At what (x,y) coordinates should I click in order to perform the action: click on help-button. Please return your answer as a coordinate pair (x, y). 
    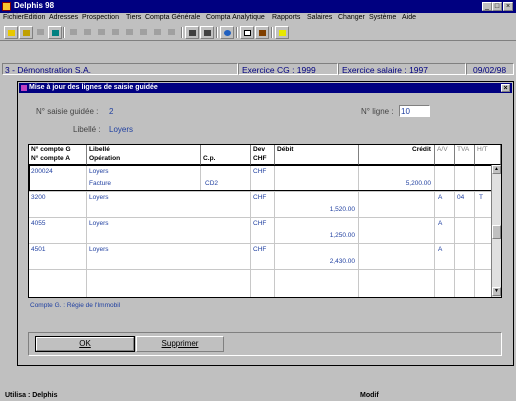
    Looking at the image, I should click on (282, 32).